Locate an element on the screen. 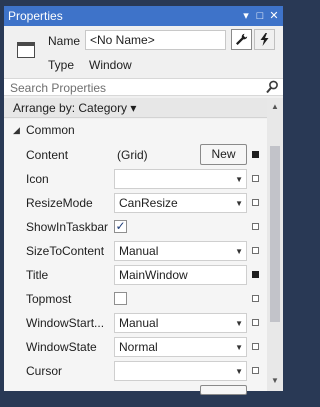 The height and width of the screenshot is (407, 320). vertical-scrollbar: ▲ ▼ is located at coordinates (275, 244).